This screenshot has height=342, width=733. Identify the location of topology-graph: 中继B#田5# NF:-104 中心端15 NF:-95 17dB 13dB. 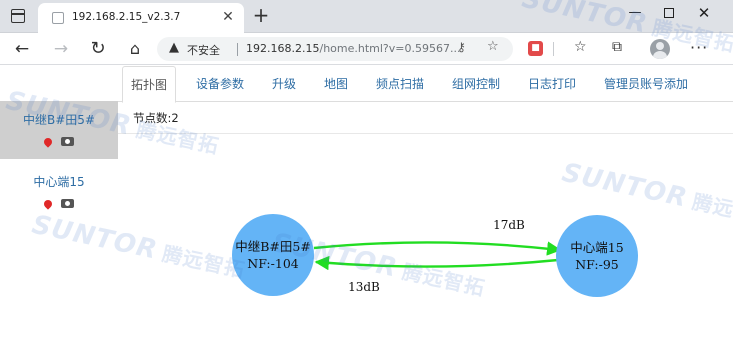
(435, 255).